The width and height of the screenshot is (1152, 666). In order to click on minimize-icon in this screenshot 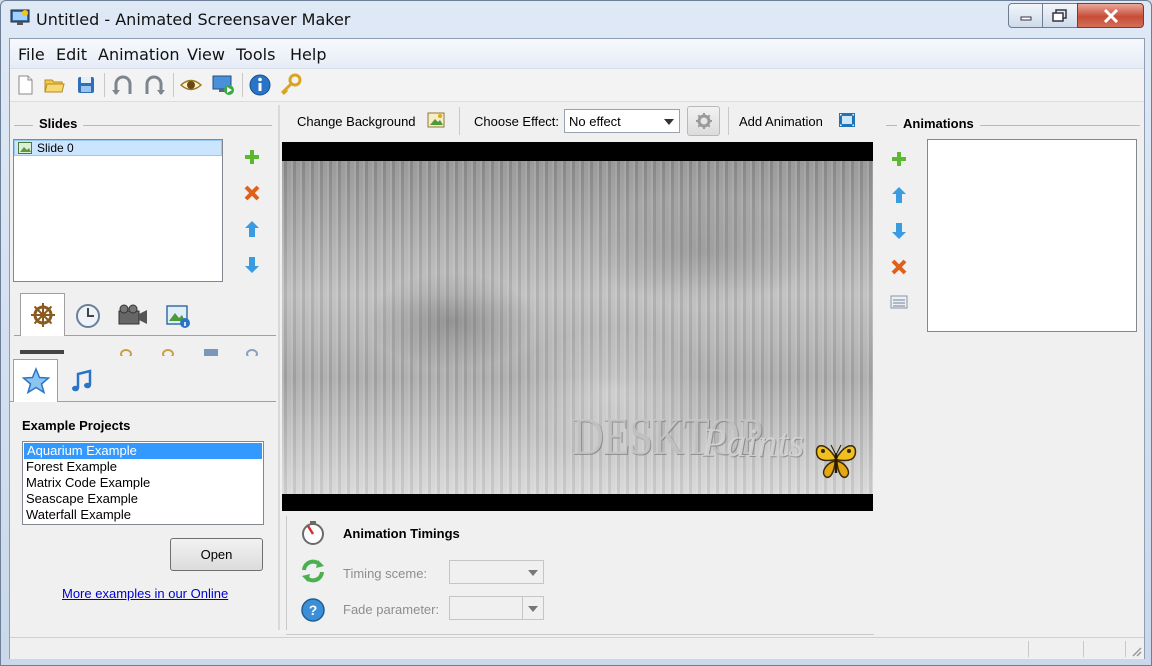, I will do `click(1025, 18)`.